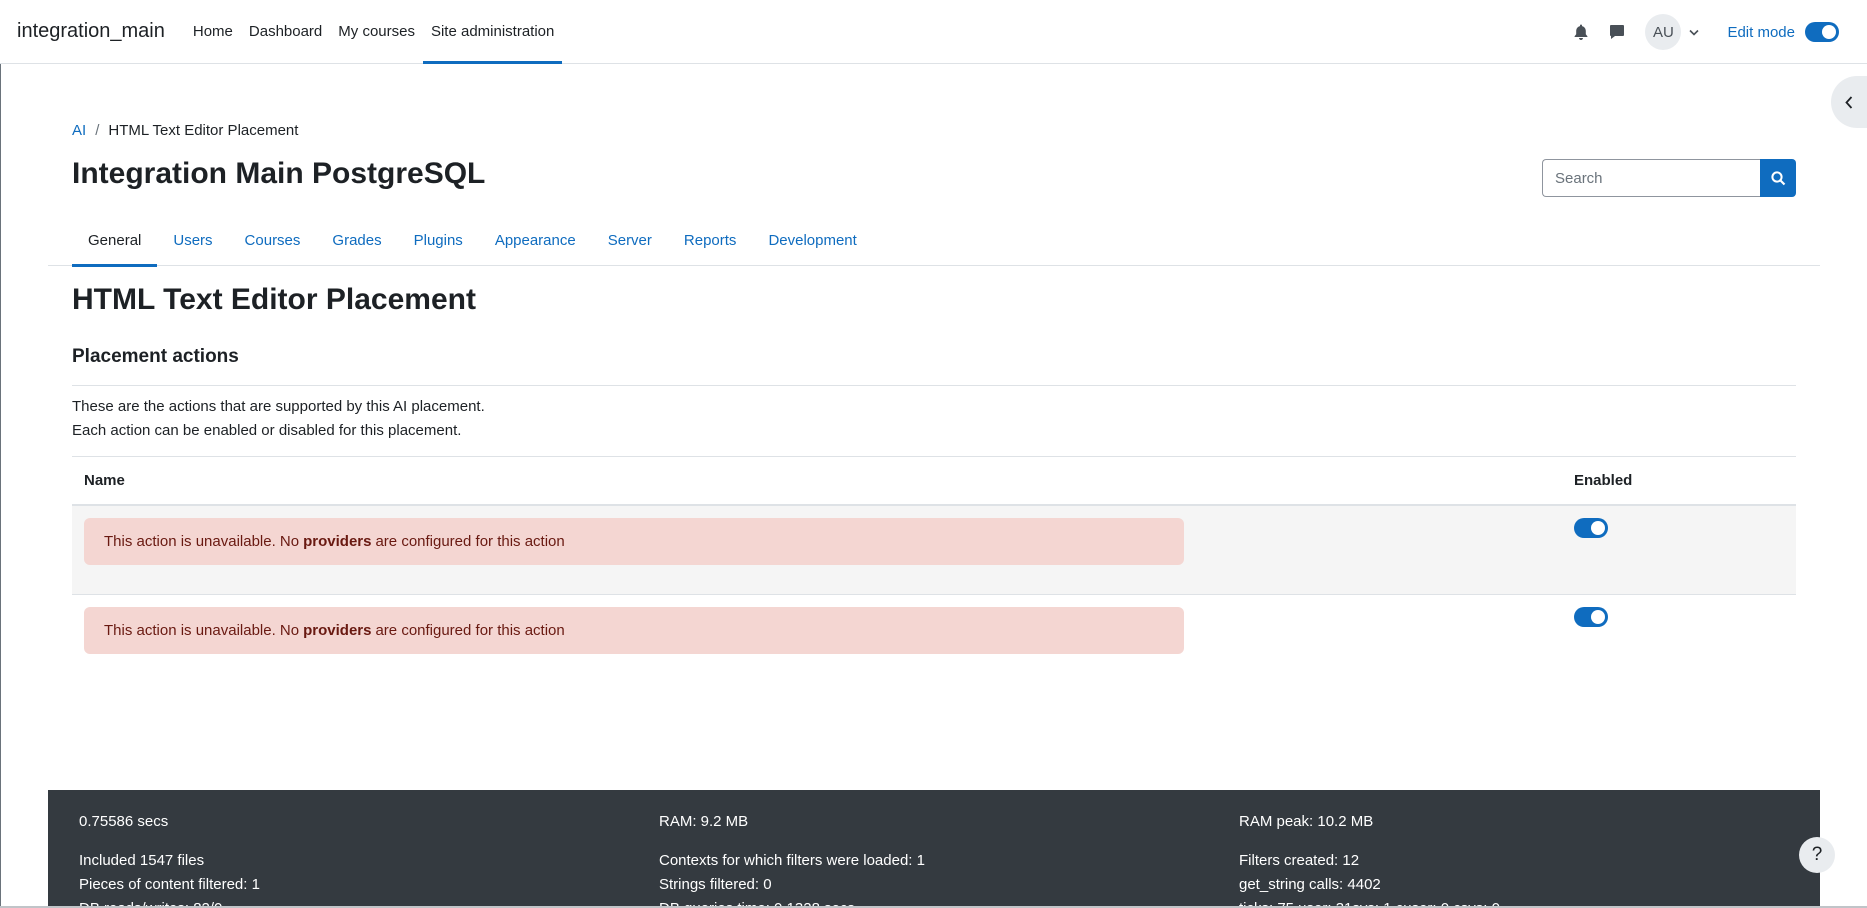 The width and height of the screenshot is (1867, 908). Describe the element at coordinates (1603, 480) in the screenshot. I see `column-header-enabled: Enabled` at that location.